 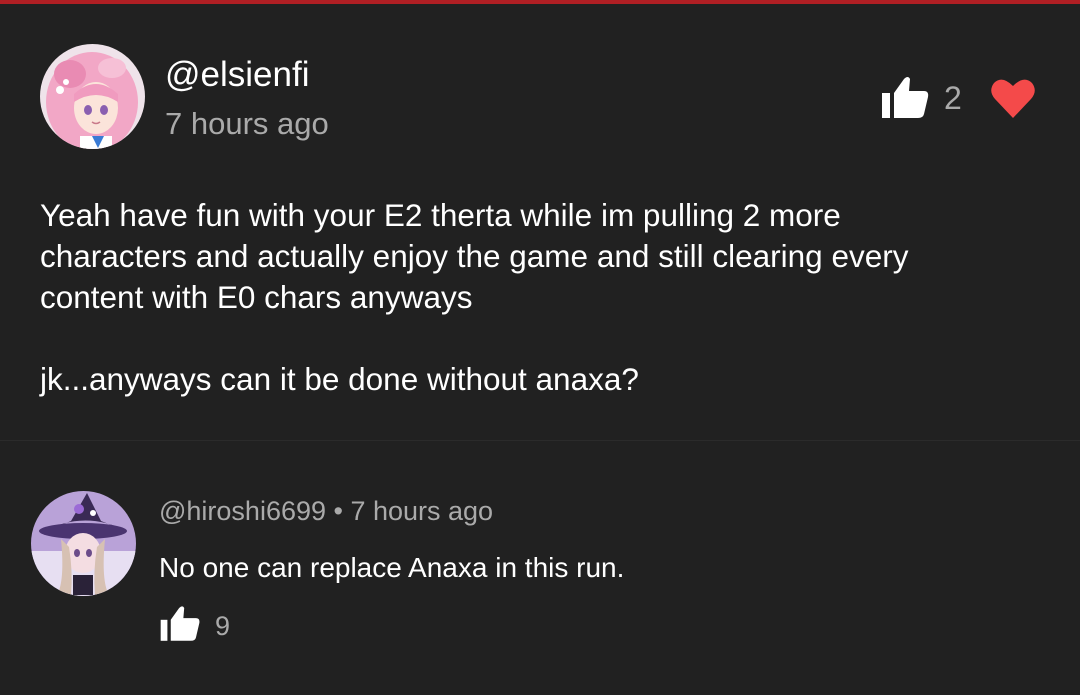 I want to click on reply-like-button, so click(x=180, y=624).